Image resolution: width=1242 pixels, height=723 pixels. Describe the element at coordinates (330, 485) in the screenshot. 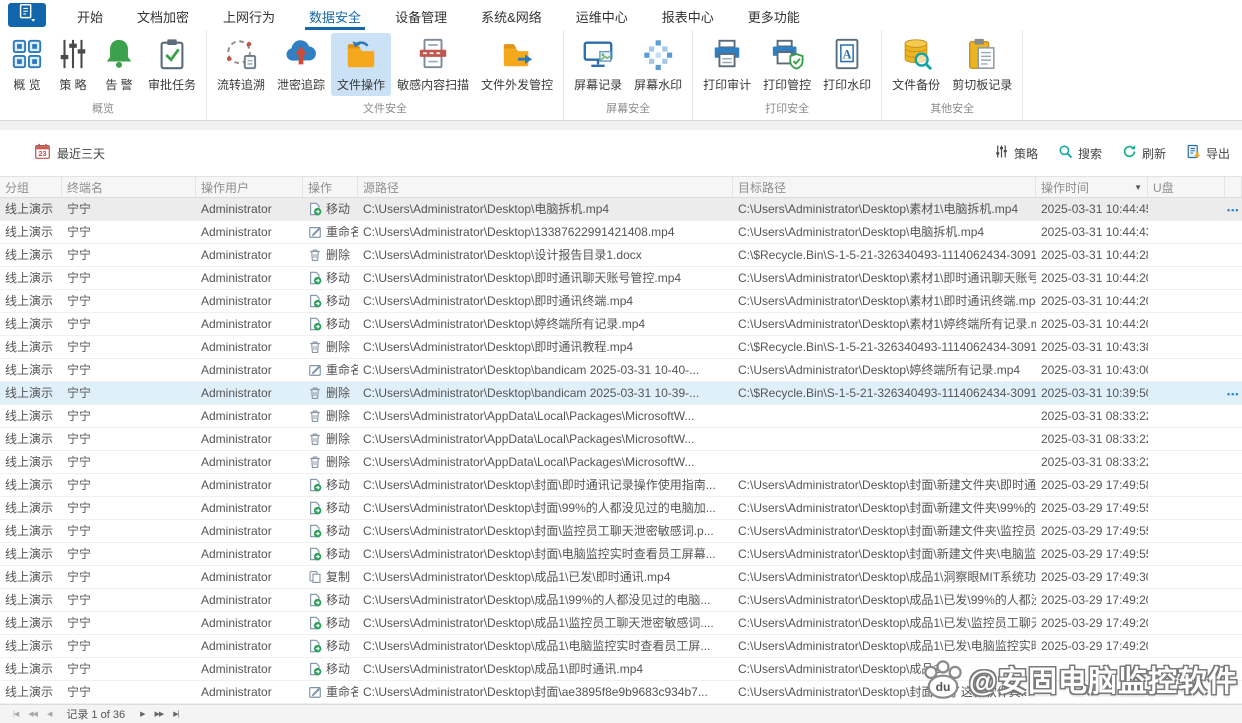

I see `cell-operation: 移动` at that location.